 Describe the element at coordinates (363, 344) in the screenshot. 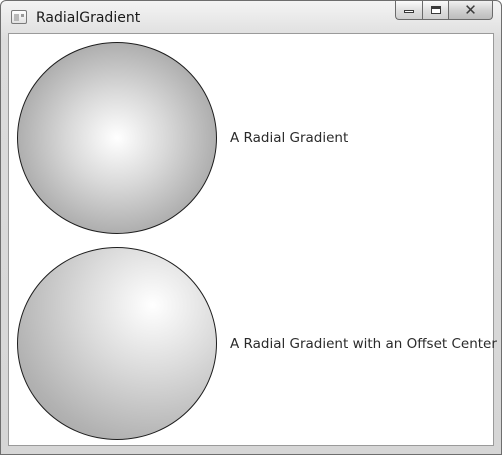

I see `offset-radial-gradient-label: A Radial Gradient with an Offset Center` at that location.